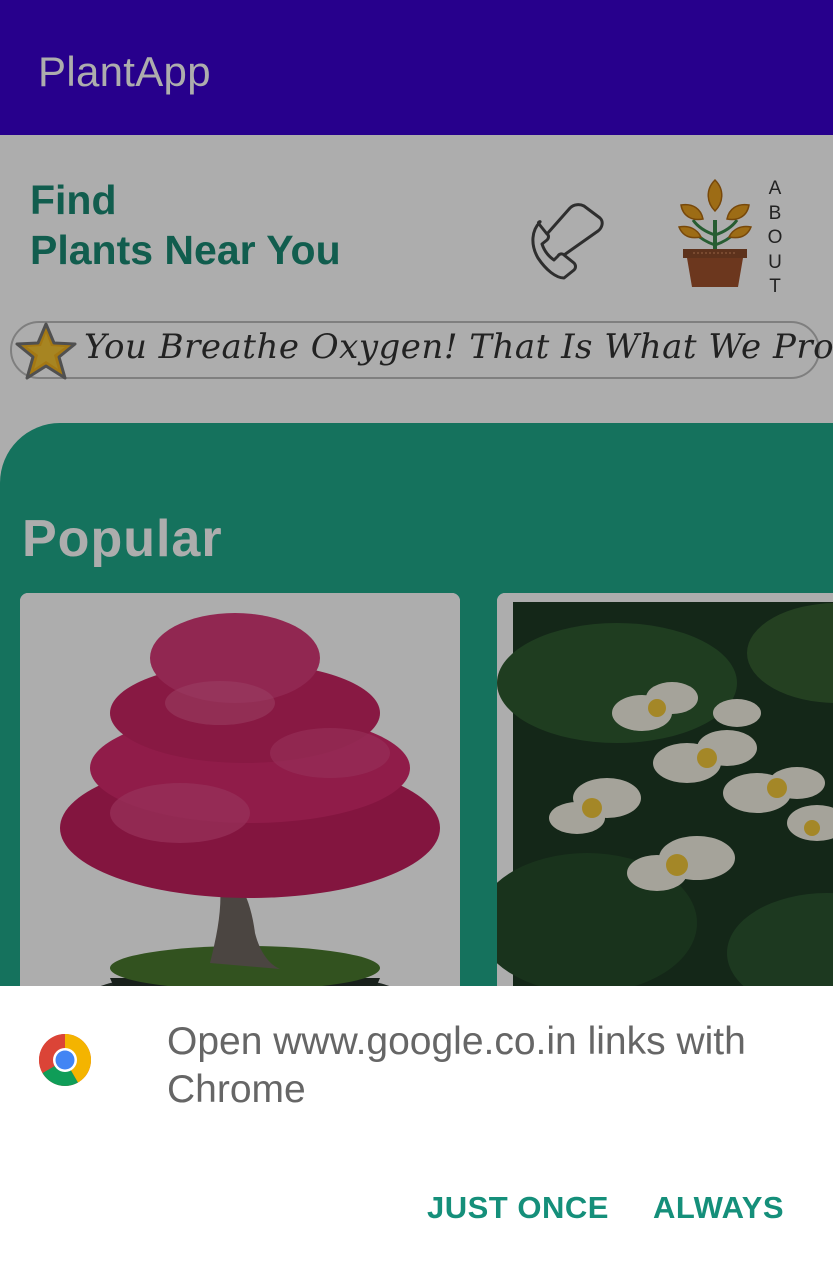 The height and width of the screenshot is (1280, 833). Describe the element at coordinates (185, 250) in the screenshot. I see `headline-line-2: Plants Near You` at that location.